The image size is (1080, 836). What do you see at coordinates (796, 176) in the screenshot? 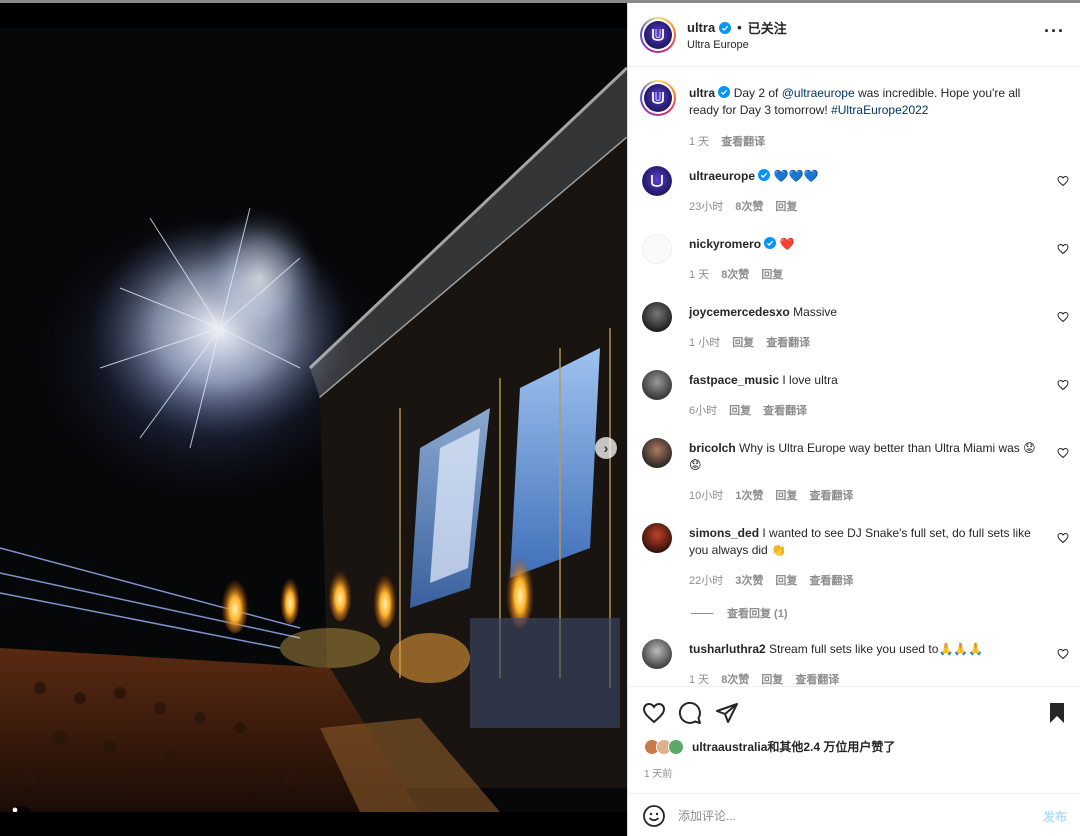
I see `comment-text: 💙💙💙` at bounding box center [796, 176].